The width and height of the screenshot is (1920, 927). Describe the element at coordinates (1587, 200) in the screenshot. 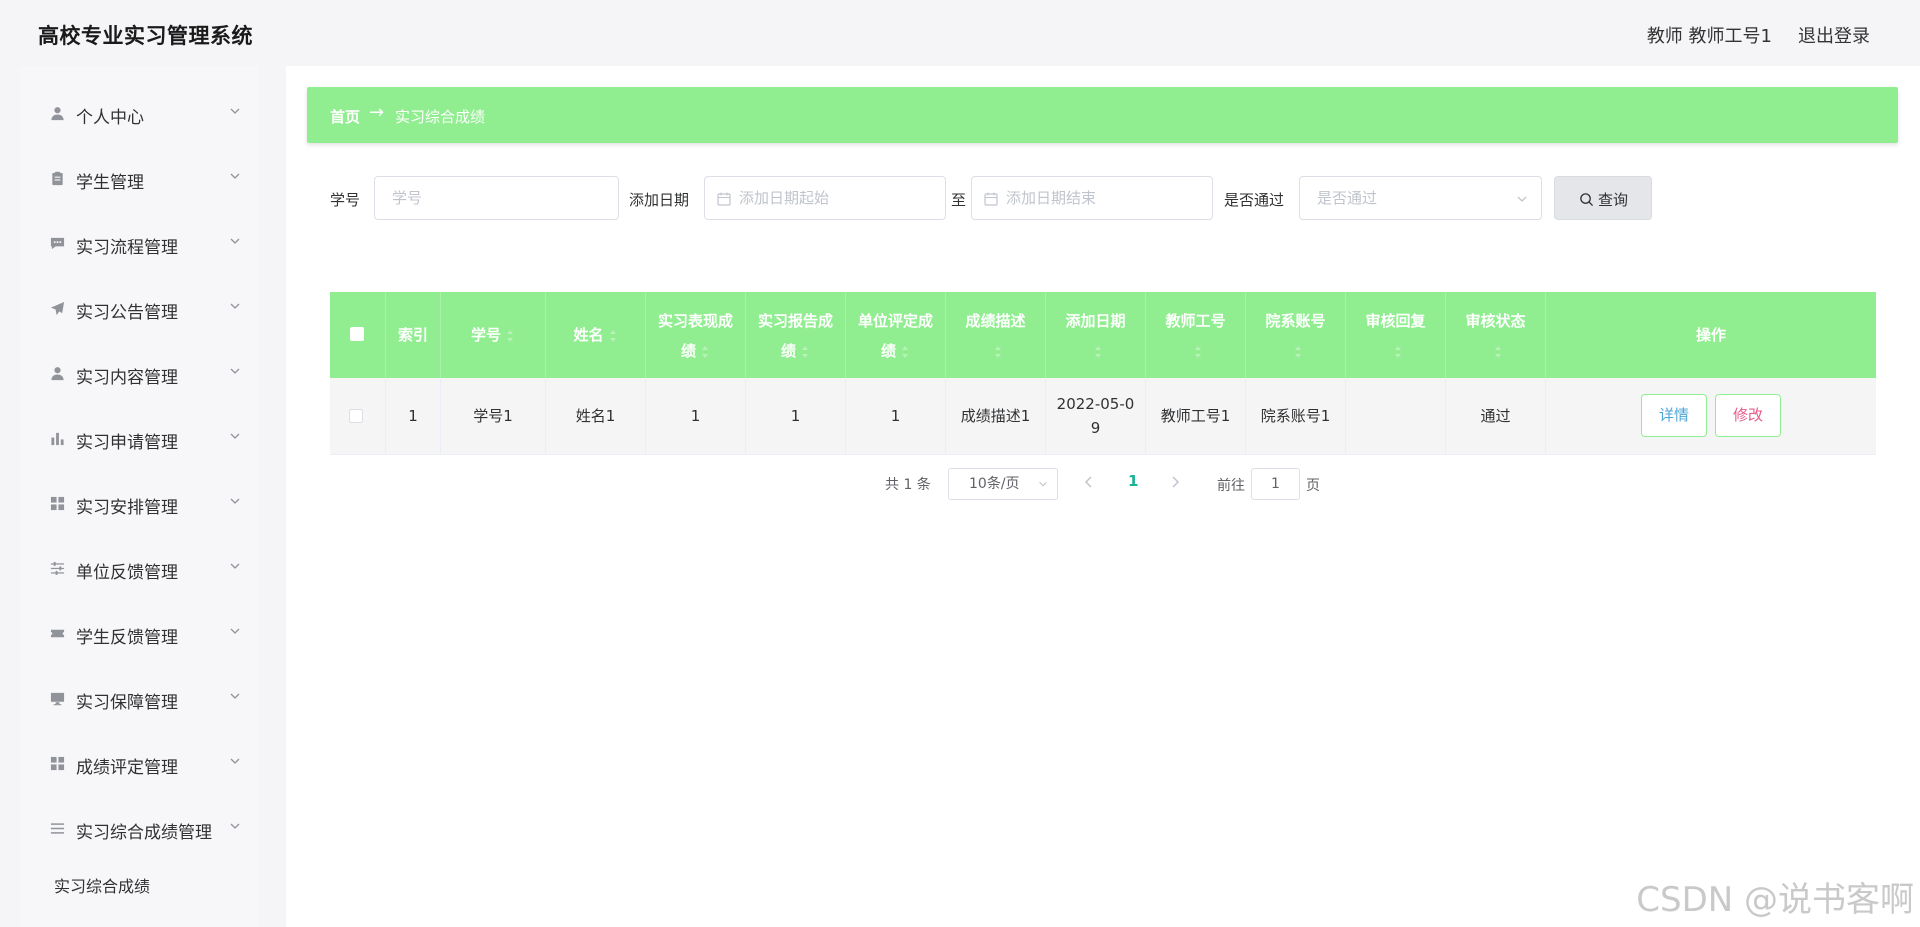

I see `search-icon` at that location.